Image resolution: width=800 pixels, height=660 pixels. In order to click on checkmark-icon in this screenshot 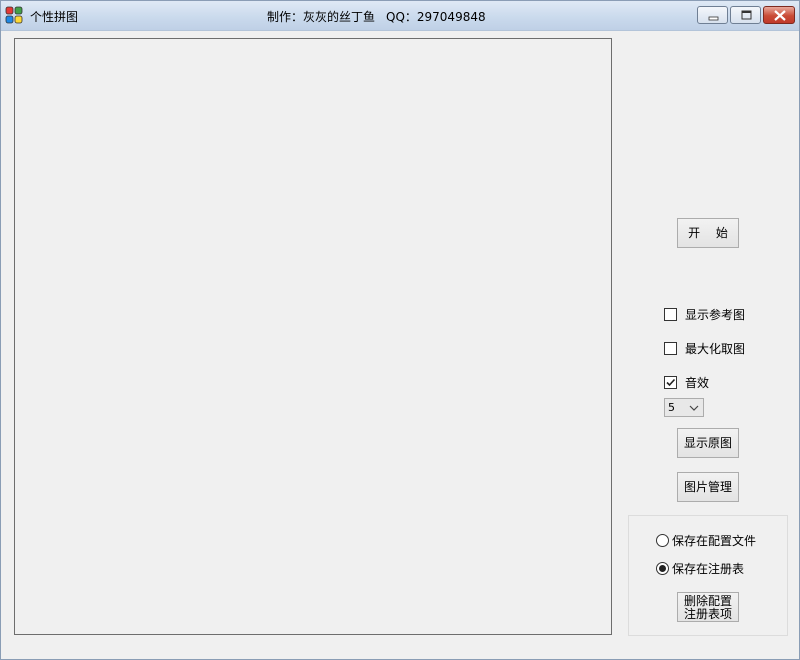, I will do `click(671, 382)`.